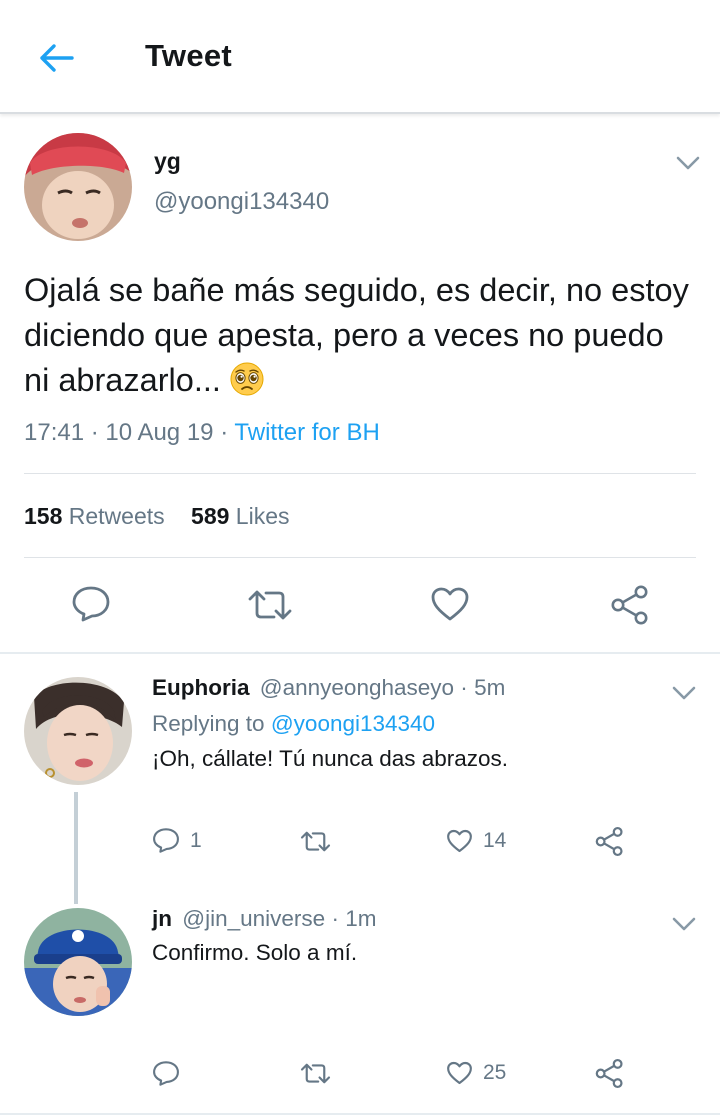 The height and width of the screenshot is (1119, 720). Describe the element at coordinates (253, 918) in the screenshot. I see `reply-author-handle: @jin_universe` at that location.